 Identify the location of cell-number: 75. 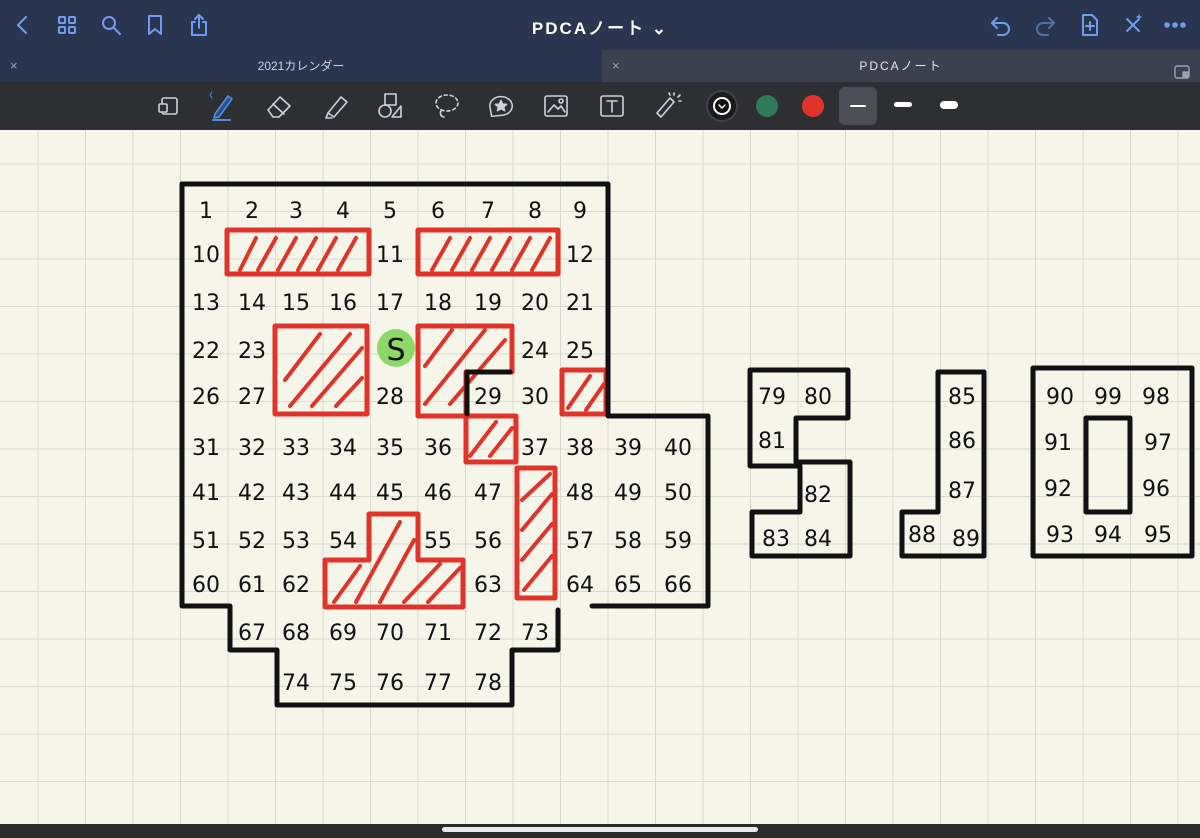
(343, 683).